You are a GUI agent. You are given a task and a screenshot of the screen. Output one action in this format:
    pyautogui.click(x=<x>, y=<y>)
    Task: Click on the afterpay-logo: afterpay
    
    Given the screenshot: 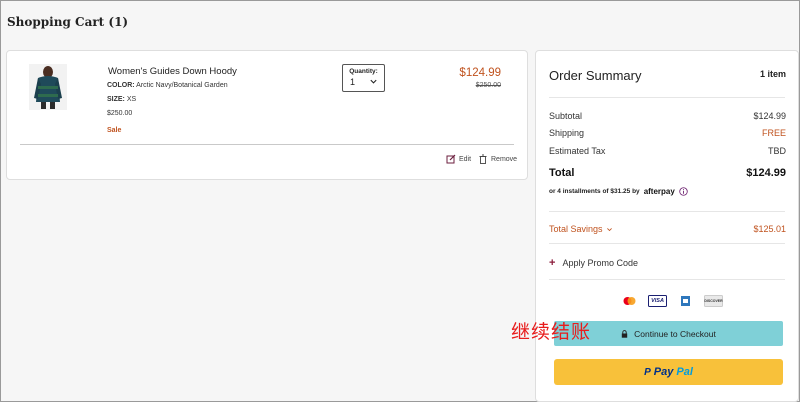 What is the action you would take?
    pyautogui.click(x=659, y=191)
    